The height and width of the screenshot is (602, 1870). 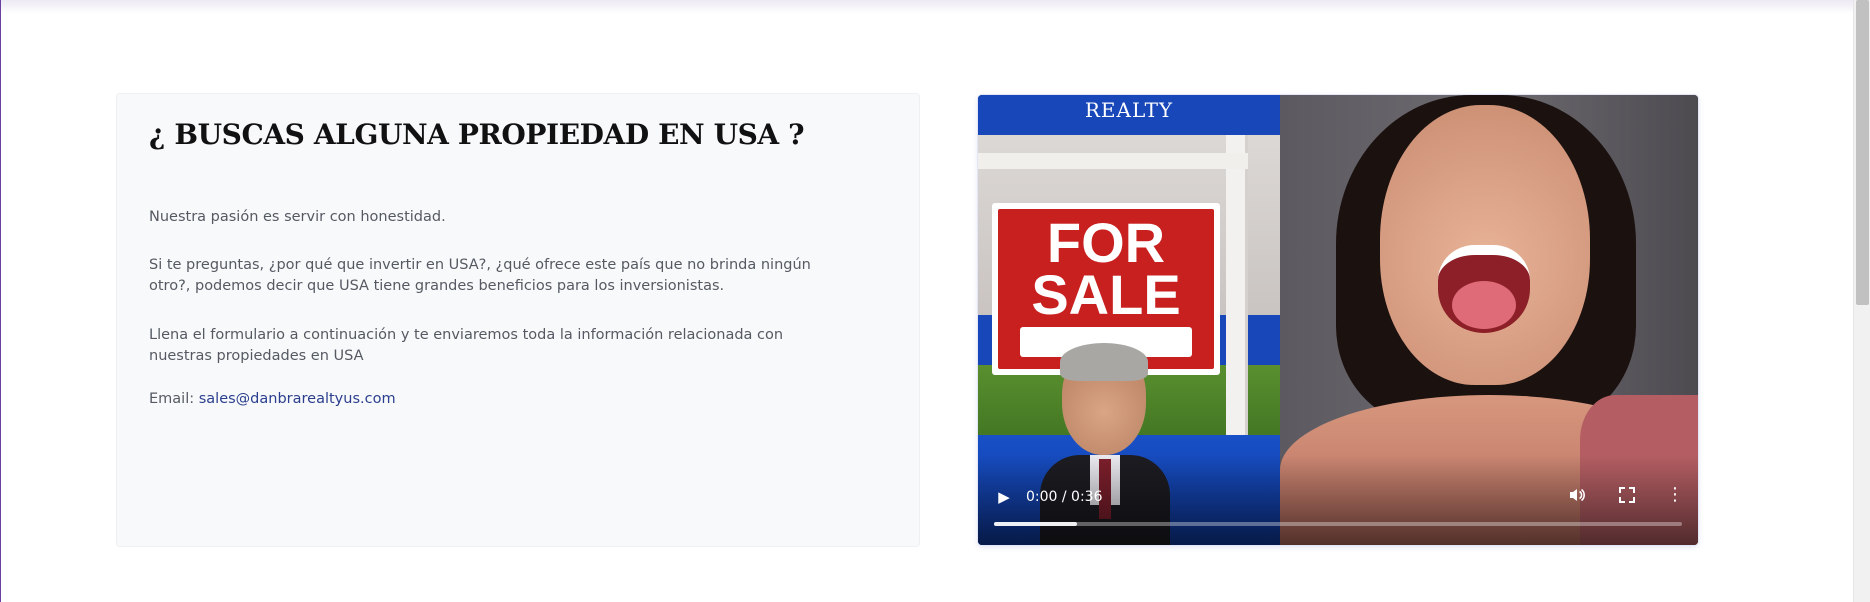 I want to click on fullscreen-icon, so click(x=1627, y=497).